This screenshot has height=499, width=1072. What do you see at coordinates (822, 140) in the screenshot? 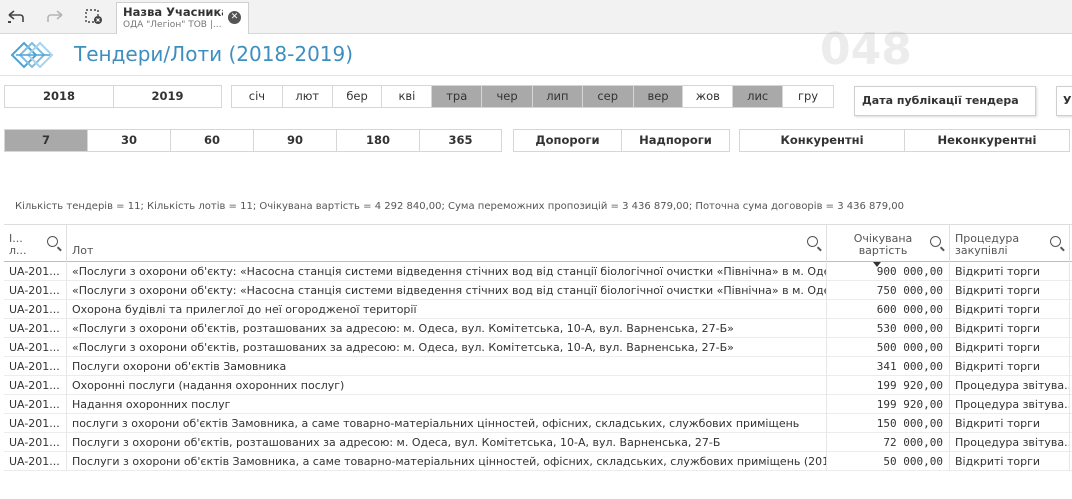
I see `competitive-button: Конкурентні` at bounding box center [822, 140].